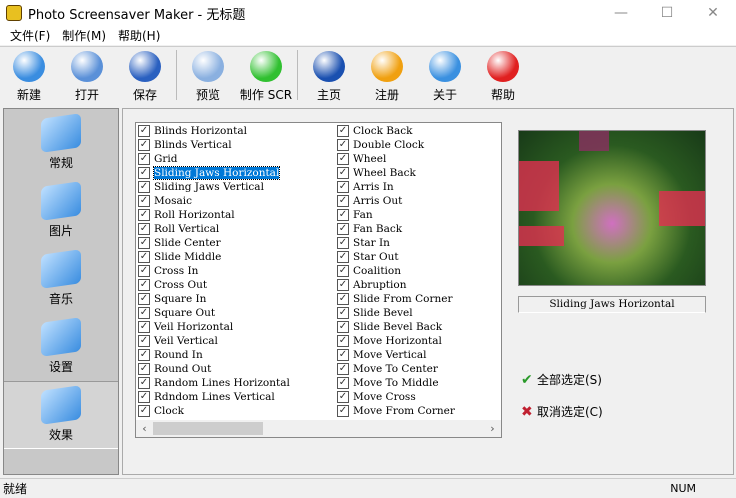 This screenshot has height=498, width=736. Describe the element at coordinates (214, 369) in the screenshot. I see `effect-item: ✓ Round Out` at that location.